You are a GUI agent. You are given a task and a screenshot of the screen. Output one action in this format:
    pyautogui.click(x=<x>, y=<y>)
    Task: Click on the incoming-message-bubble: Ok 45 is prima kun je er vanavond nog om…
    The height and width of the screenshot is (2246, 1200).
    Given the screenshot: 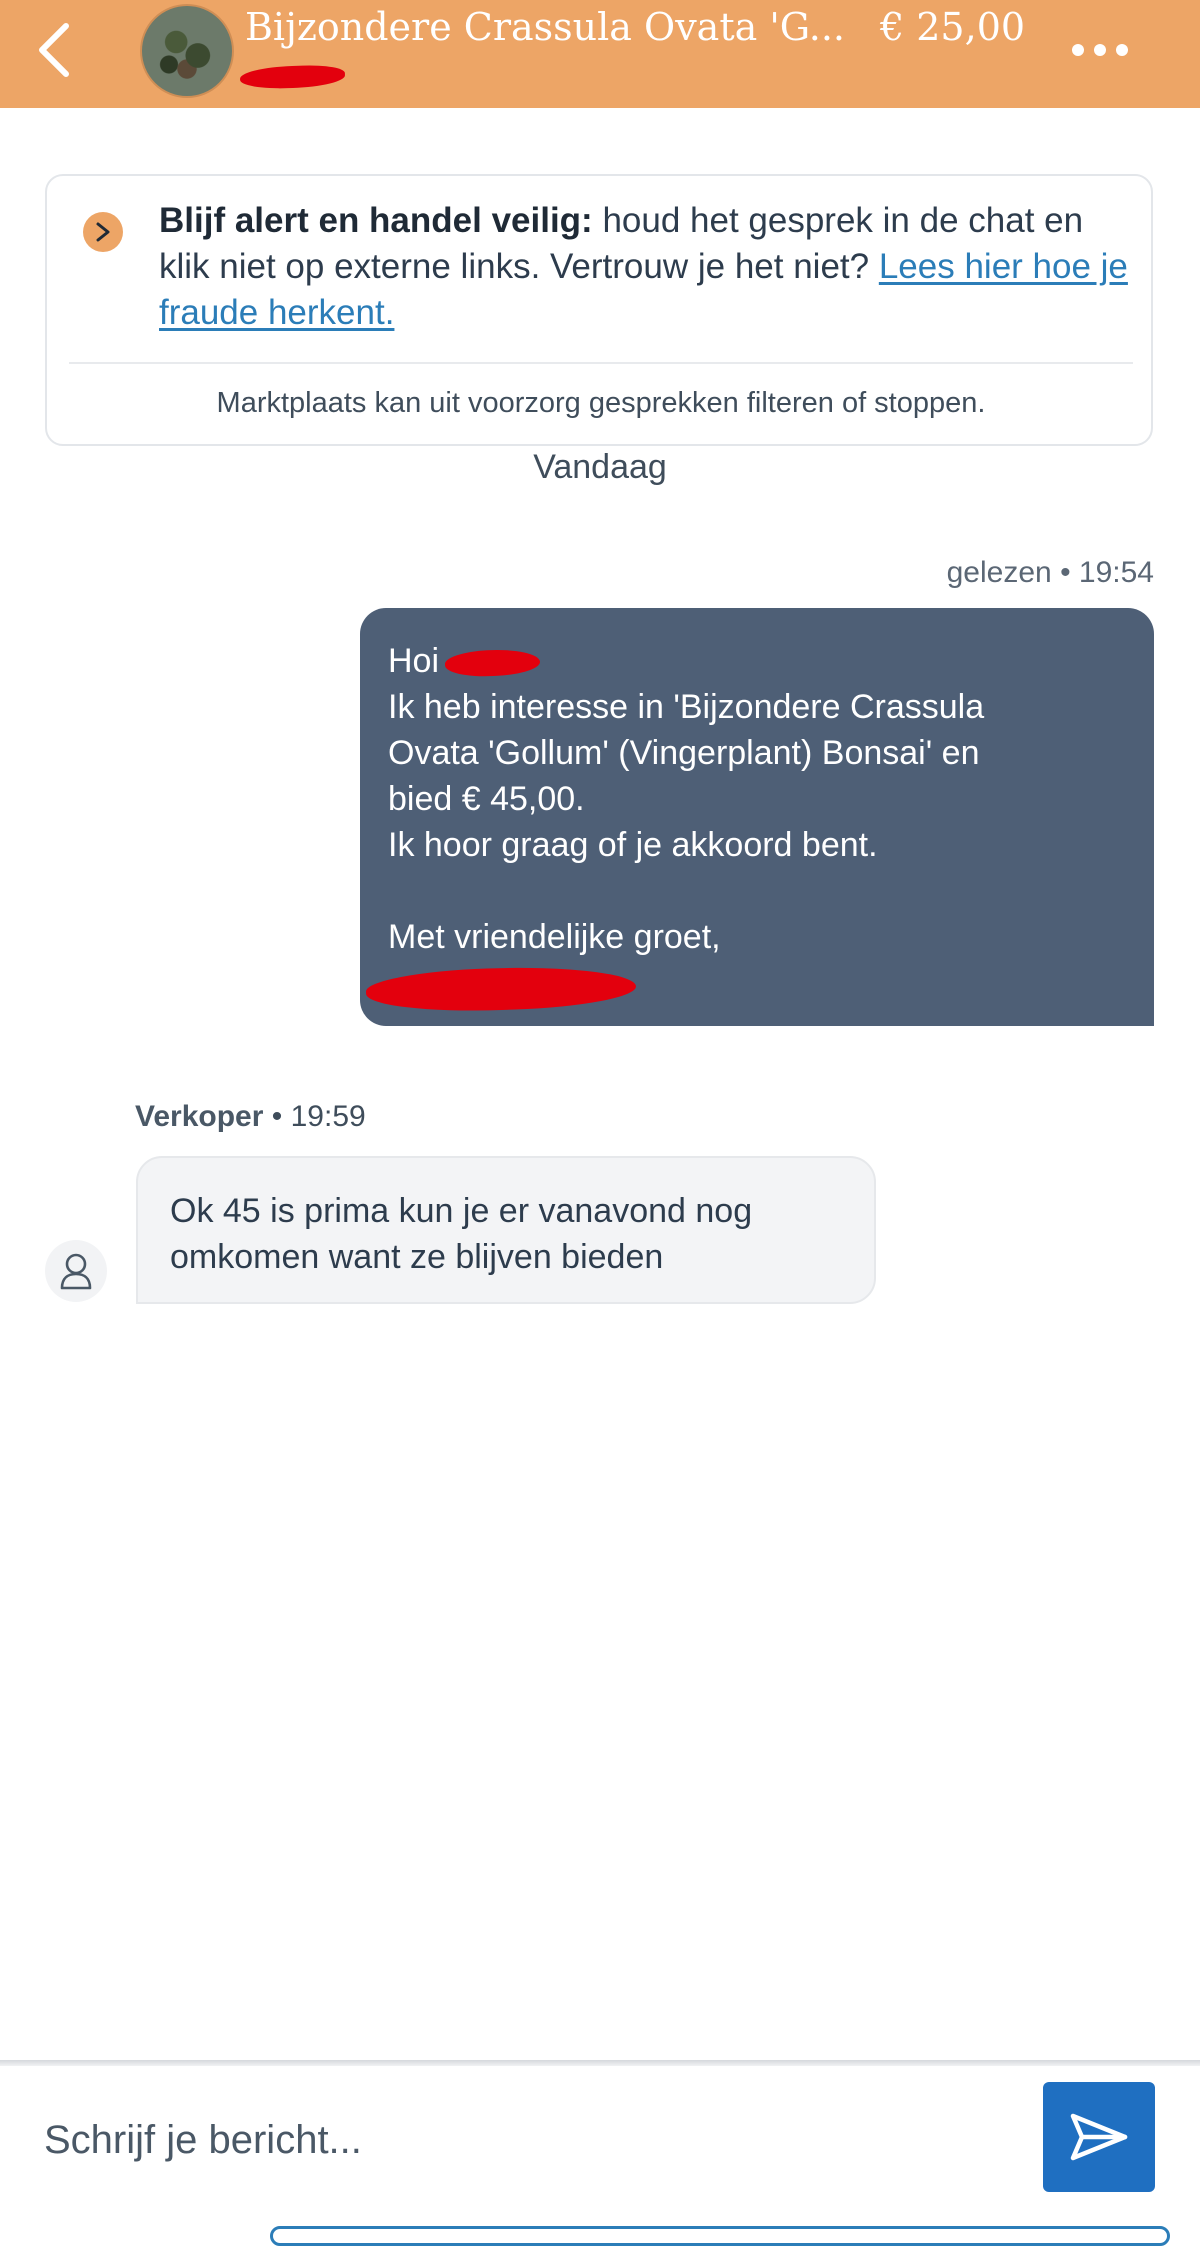 What is the action you would take?
    pyautogui.click(x=506, y=1230)
    